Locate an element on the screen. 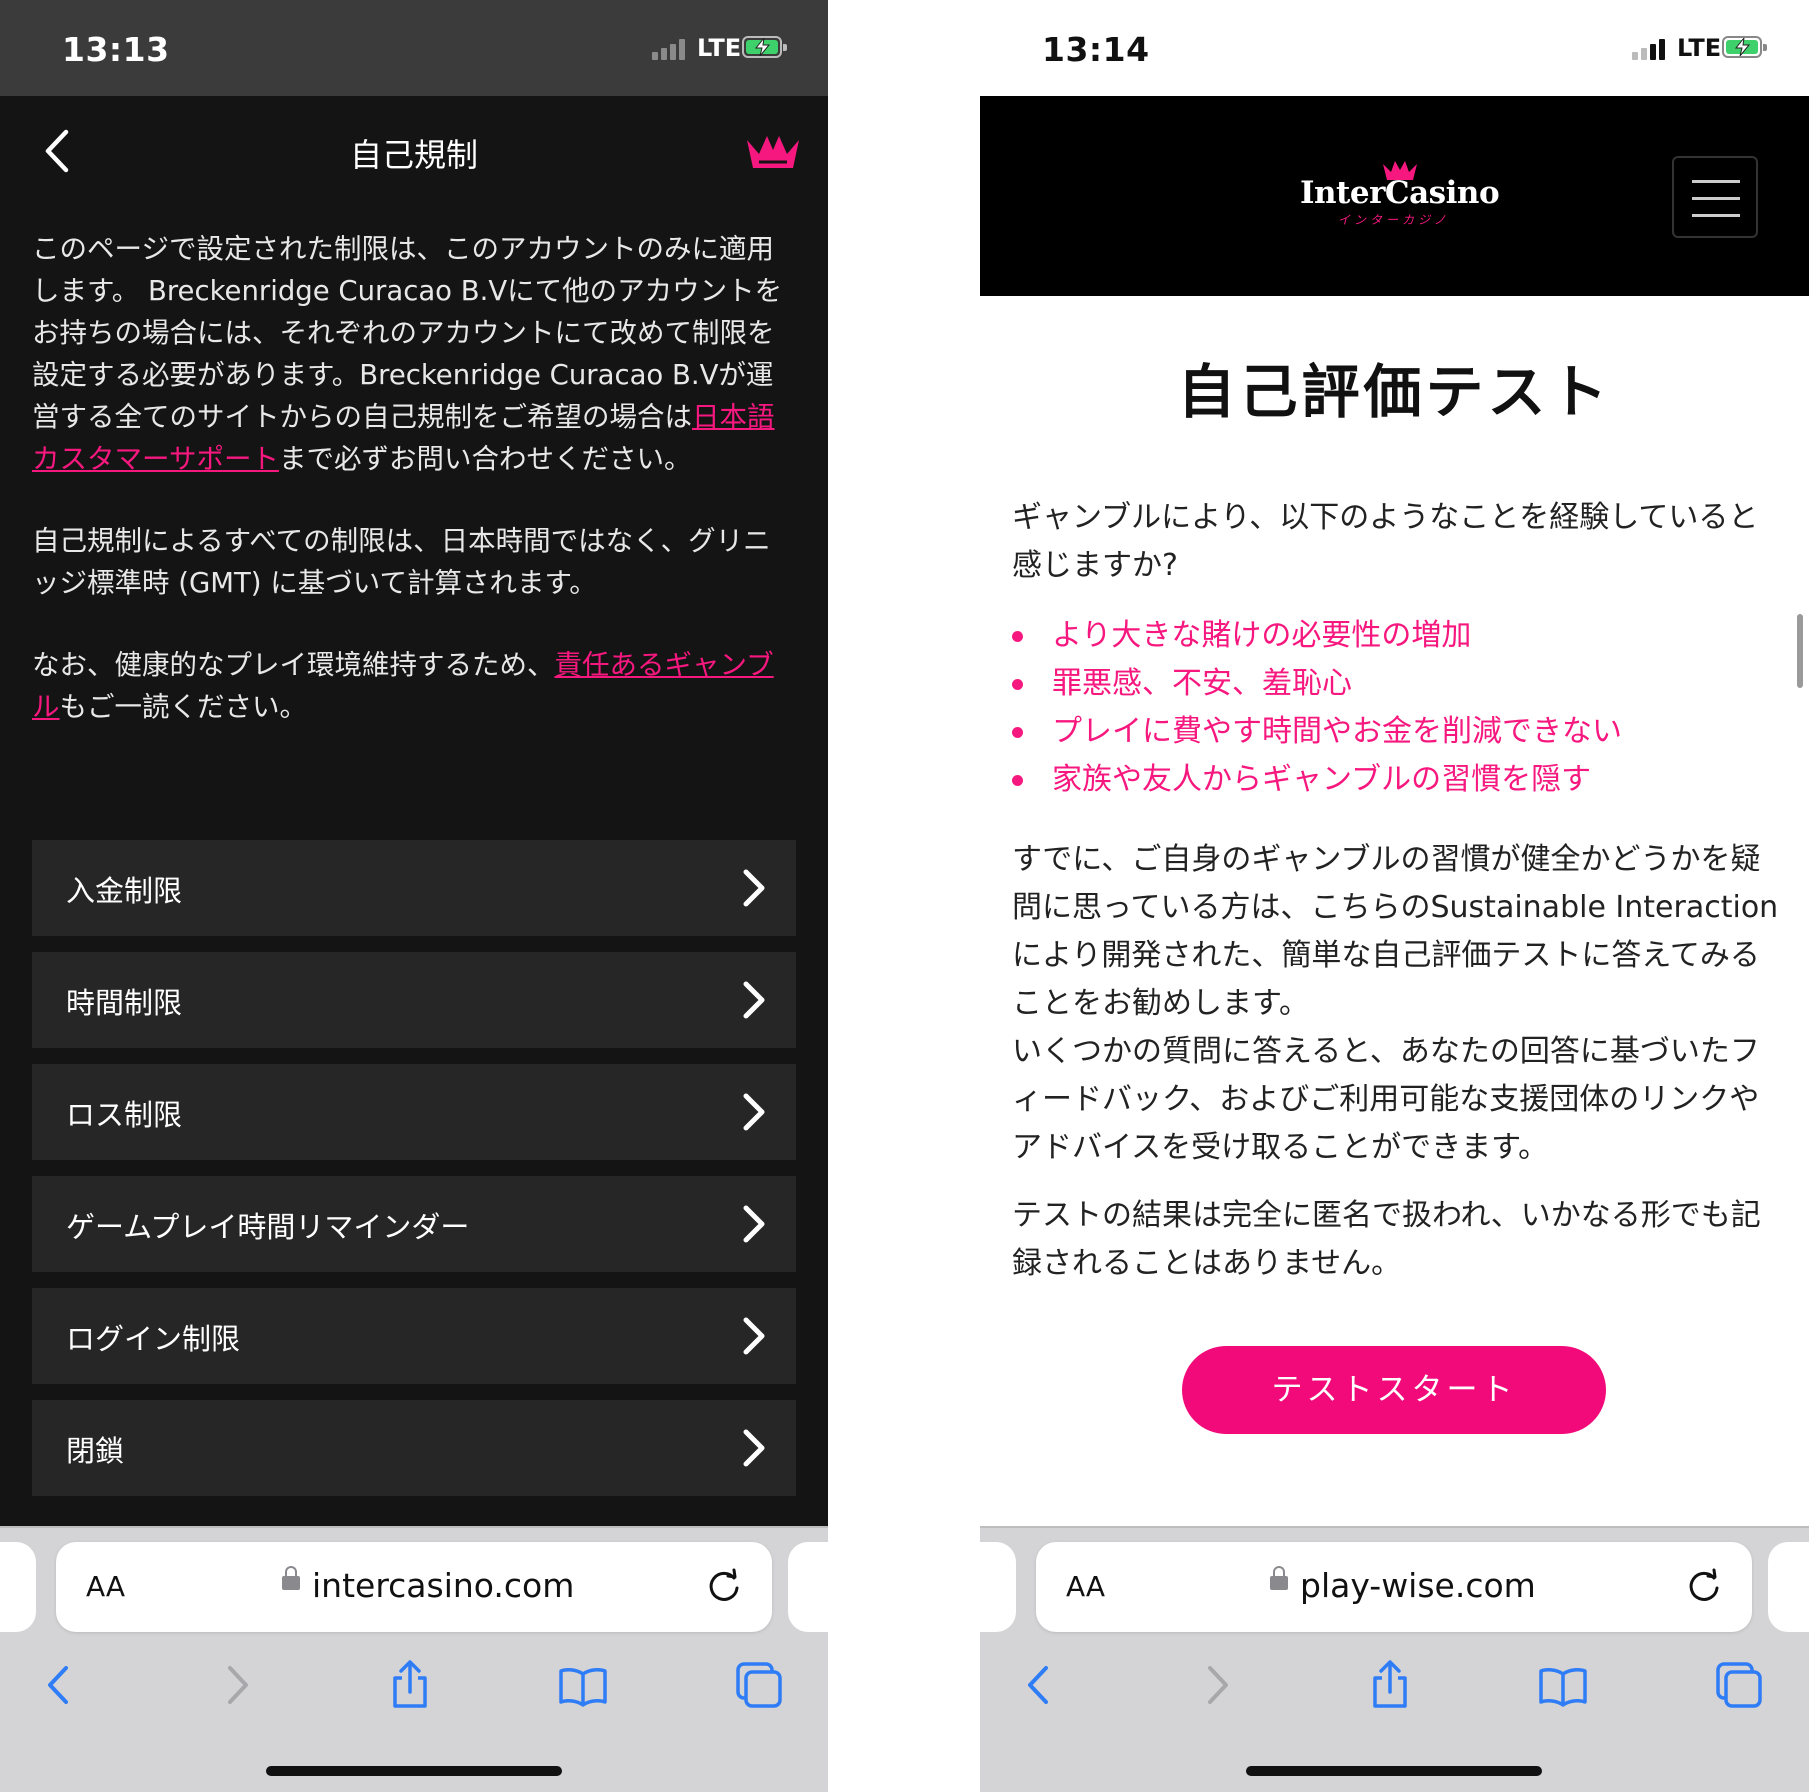  site-header: InterCasino インターカジノ is located at coordinates (1394, 196).